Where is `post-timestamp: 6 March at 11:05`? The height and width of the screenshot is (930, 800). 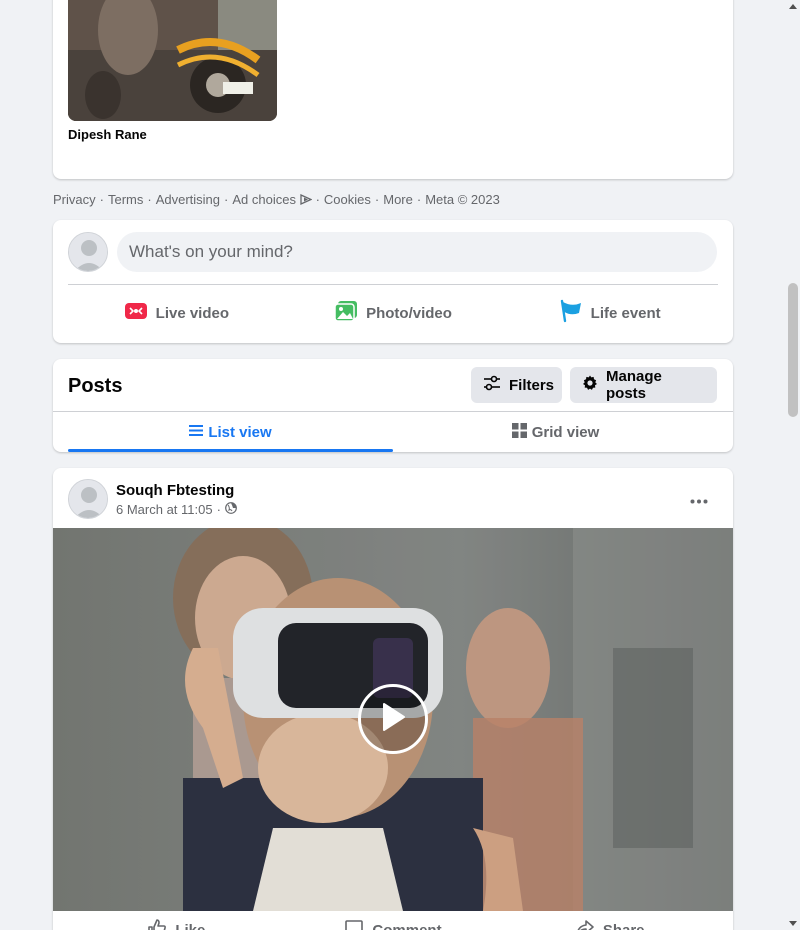 post-timestamp: 6 March at 11:05 is located at coordinates (164, 509).